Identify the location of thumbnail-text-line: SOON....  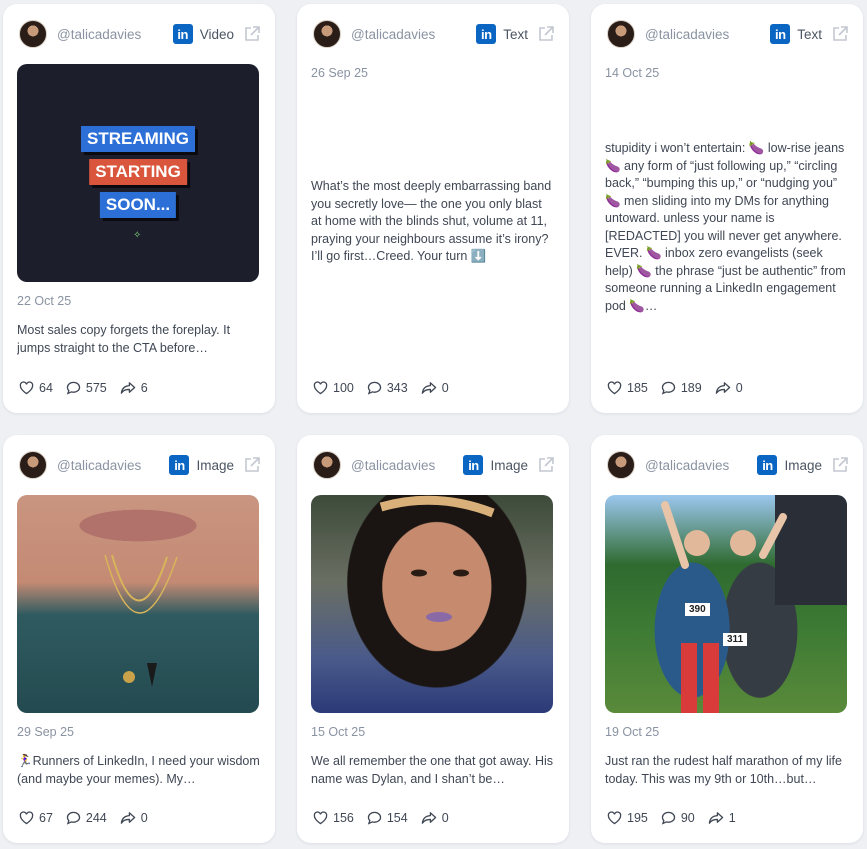
(138, 205).